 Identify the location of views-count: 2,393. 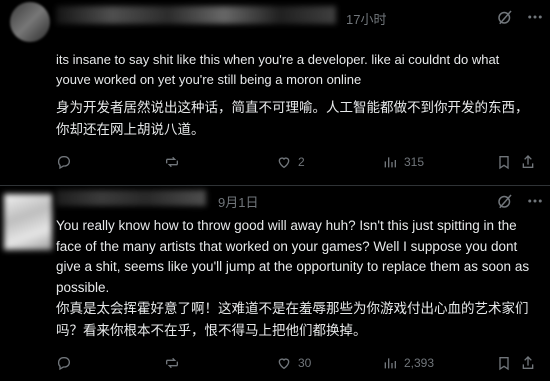
(419, 363).